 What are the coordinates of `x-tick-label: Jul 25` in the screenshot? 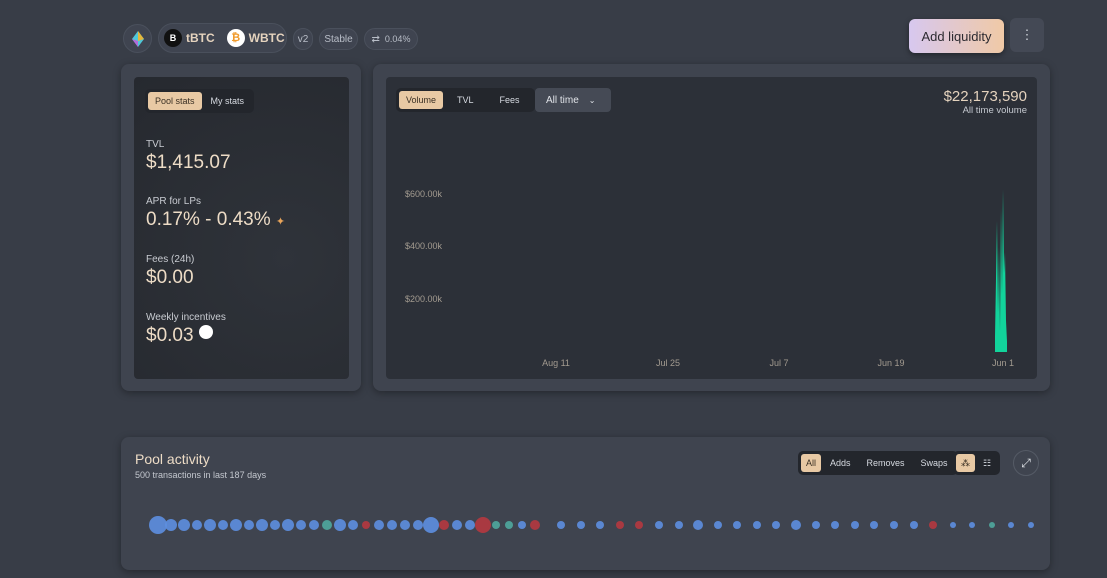 It's located at (668, 363).